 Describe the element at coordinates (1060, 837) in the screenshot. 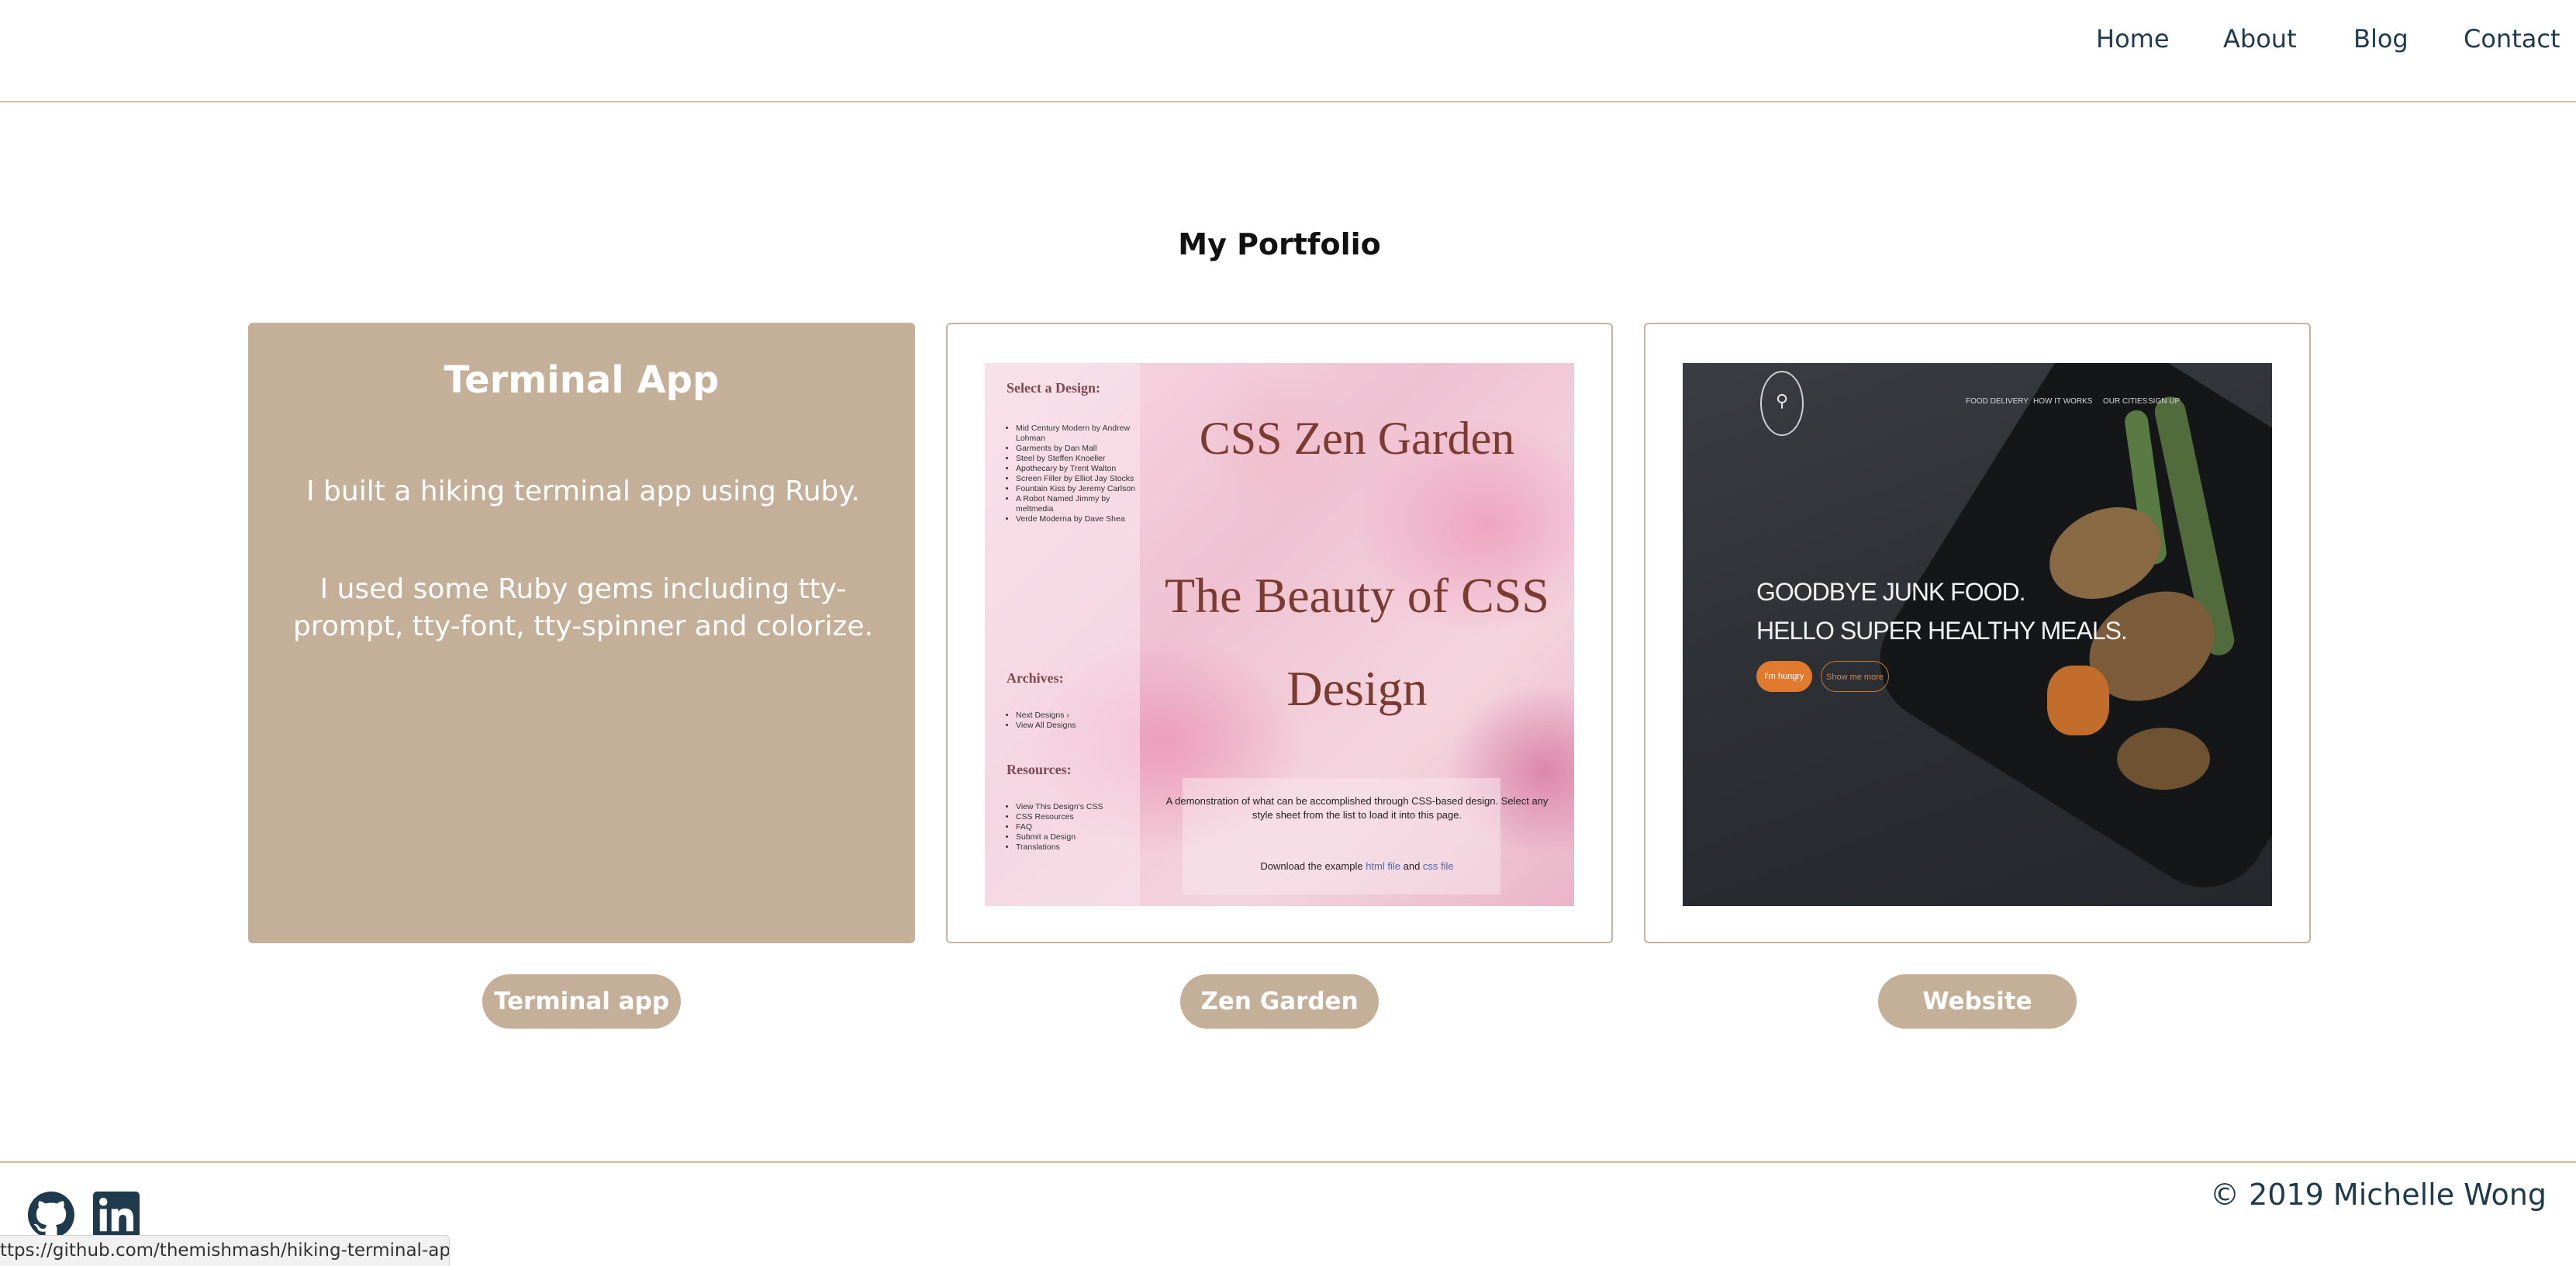

I see `zen-list-item: Submit a Design` at that location.